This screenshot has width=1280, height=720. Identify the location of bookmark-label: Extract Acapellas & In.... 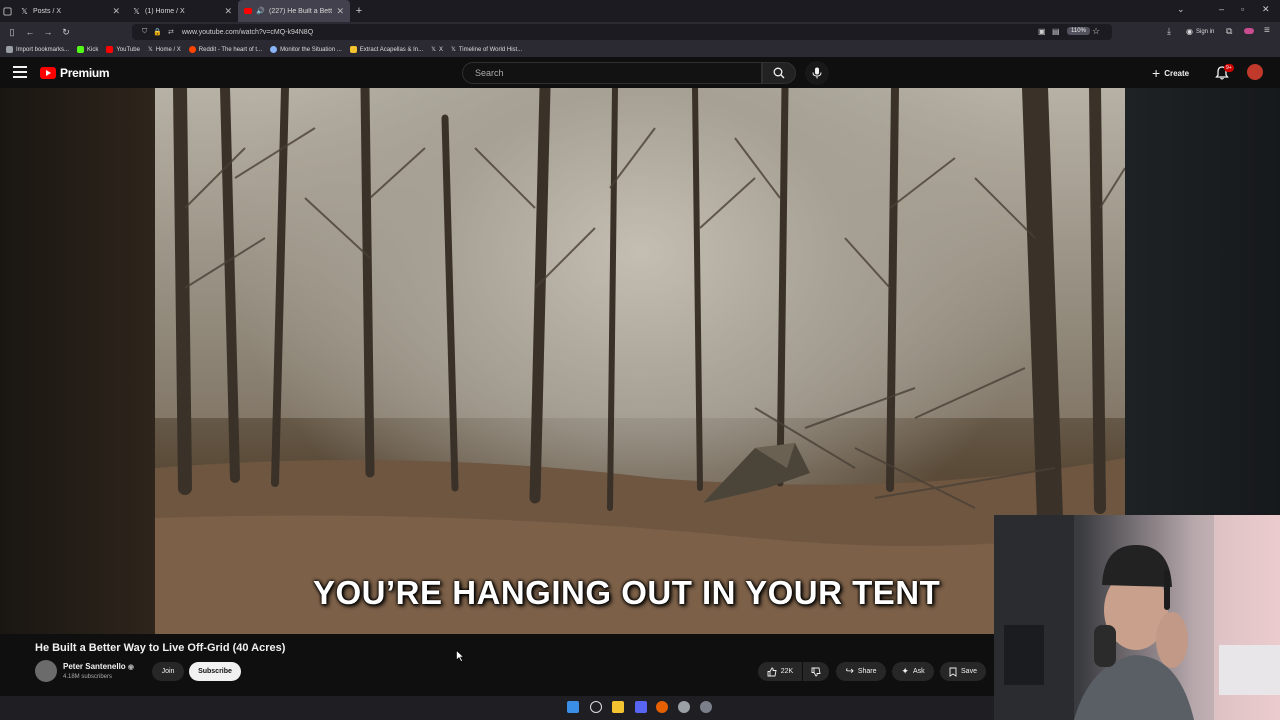
(391, 49).